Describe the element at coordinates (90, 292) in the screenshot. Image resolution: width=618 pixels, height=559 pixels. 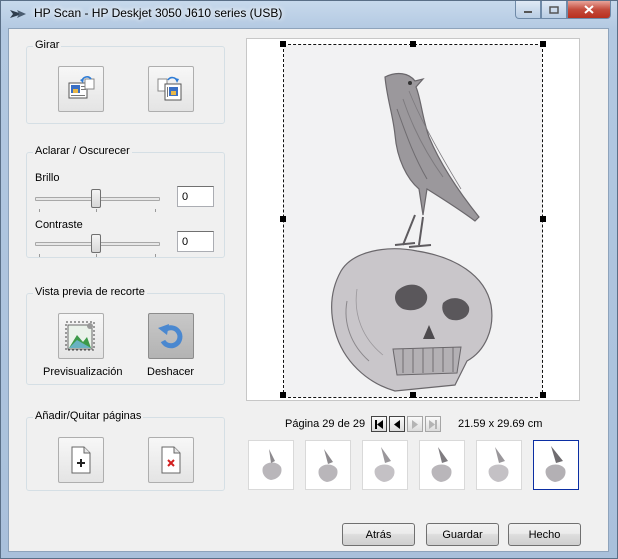
I see `crop-preview-group-label: Vista previa de recorte` at that location.